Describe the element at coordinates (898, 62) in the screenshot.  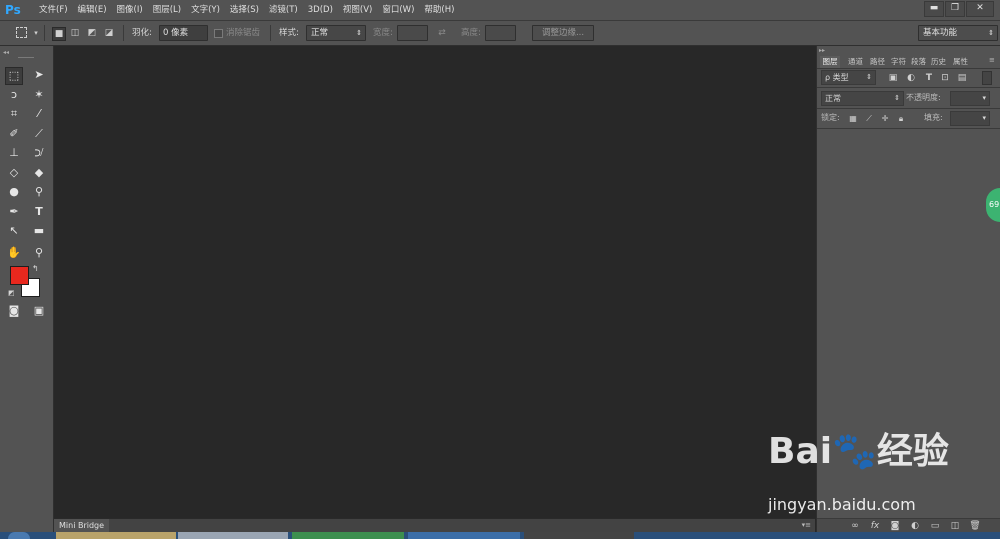
I see `tab-character: 字符` at that location.